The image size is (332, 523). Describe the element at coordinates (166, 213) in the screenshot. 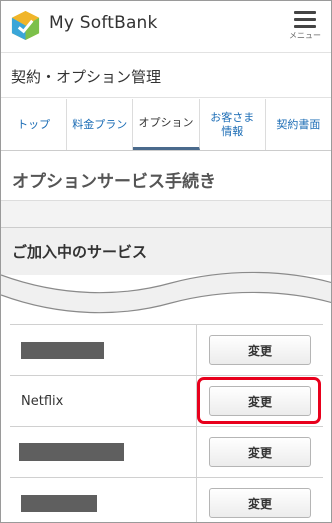

I see `section-gap` at that location.